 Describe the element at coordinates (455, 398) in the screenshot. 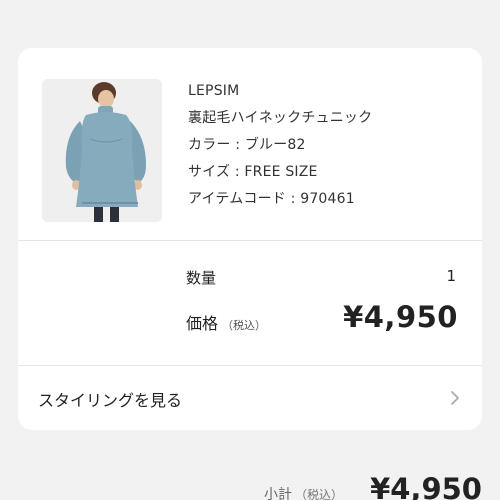

I see `chevron-right-icon` at that location.